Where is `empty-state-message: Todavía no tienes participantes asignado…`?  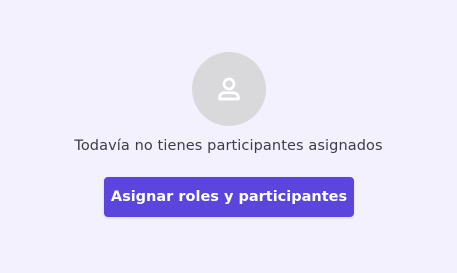
empty-state-message: Todavía no tienes participantes asignado… is located at coordinates (228, 146).